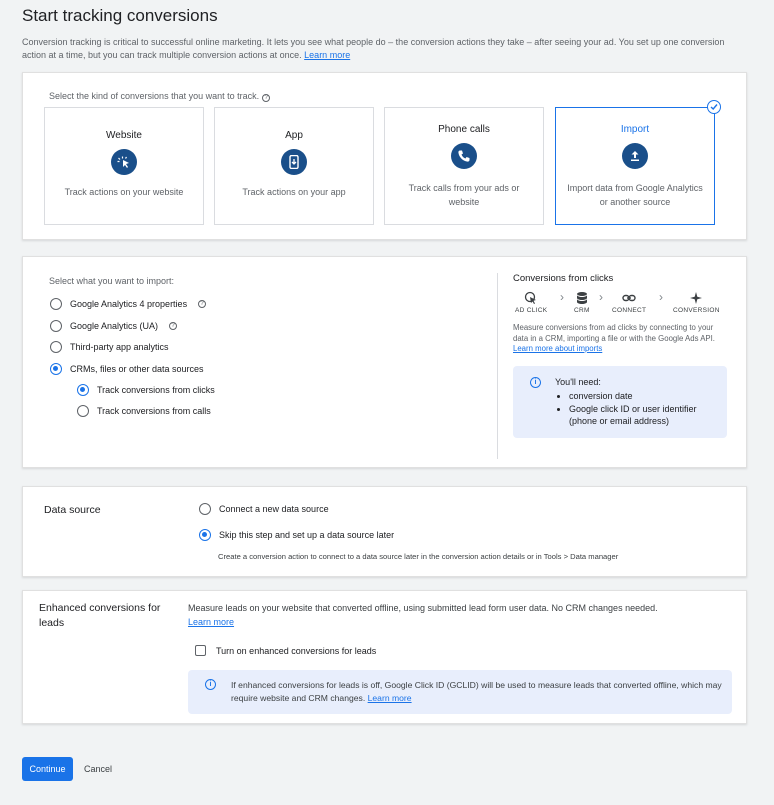  What do you see at coordinates (327, 55) in the screenshot?
I see `intro-learn-more-link: Learn more` at bounding box center [327, 55].